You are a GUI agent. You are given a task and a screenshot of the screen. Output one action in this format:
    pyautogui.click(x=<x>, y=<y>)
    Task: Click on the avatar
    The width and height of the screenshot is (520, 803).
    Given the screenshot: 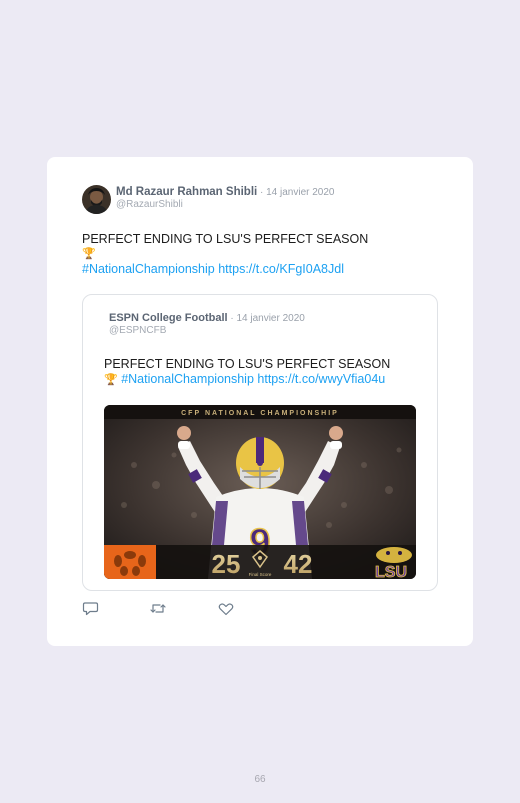 What is the action you would take?
    pyautogui.click(x=96, y=199)
    